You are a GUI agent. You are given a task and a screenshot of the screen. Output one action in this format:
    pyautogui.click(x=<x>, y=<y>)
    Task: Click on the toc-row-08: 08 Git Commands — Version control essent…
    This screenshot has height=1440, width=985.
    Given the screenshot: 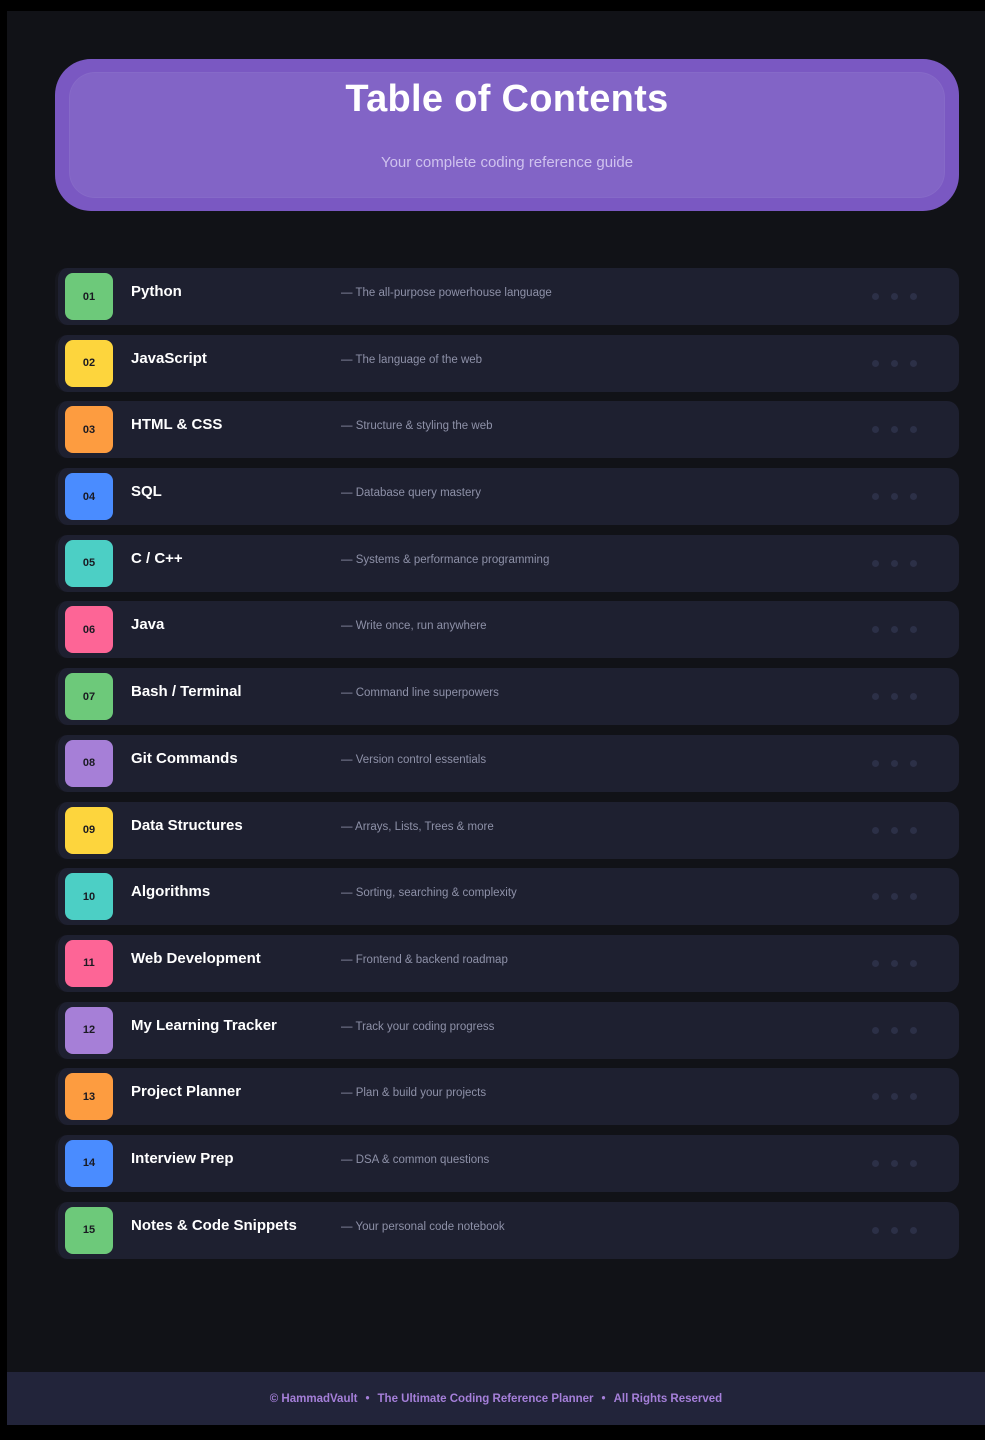 What is the action you would take?
    pyautogui.click(x=507, y=763)
    